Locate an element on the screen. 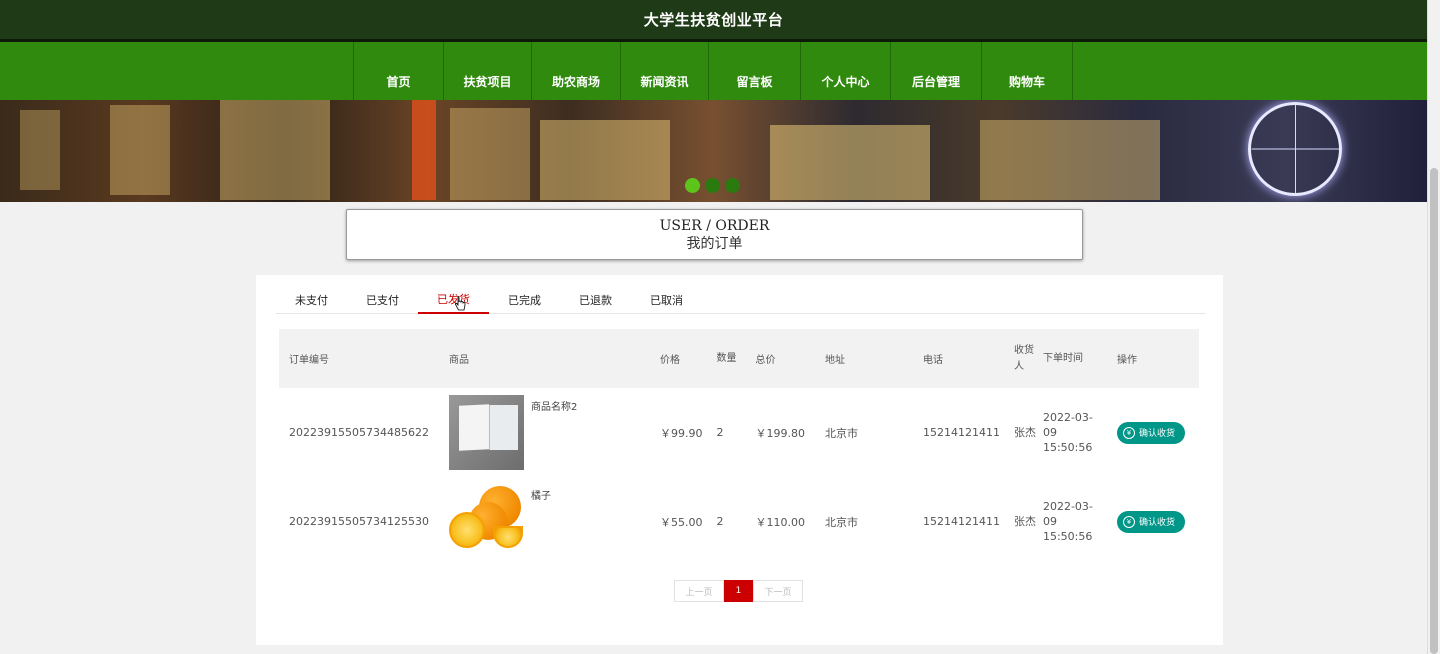  nav-item-news: 新闻资讯 is located at coordinates (665, 71).